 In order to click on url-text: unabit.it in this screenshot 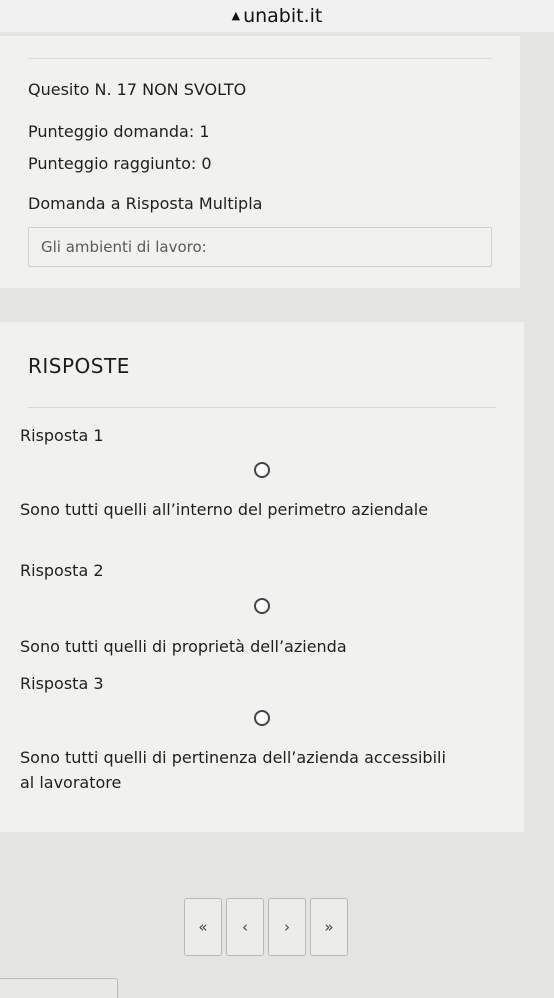, I will do `click(283, 16)`.